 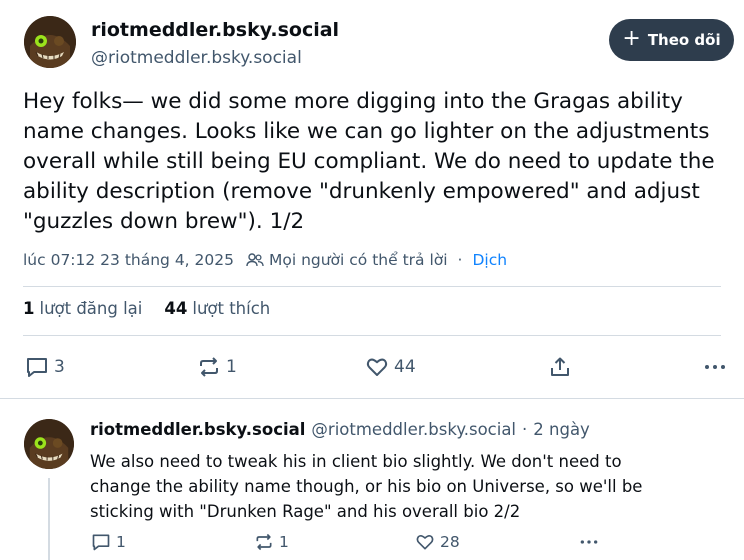 I want to click on reply-setting: Mọi người có thể trả lời, so click(x=347, y=260).